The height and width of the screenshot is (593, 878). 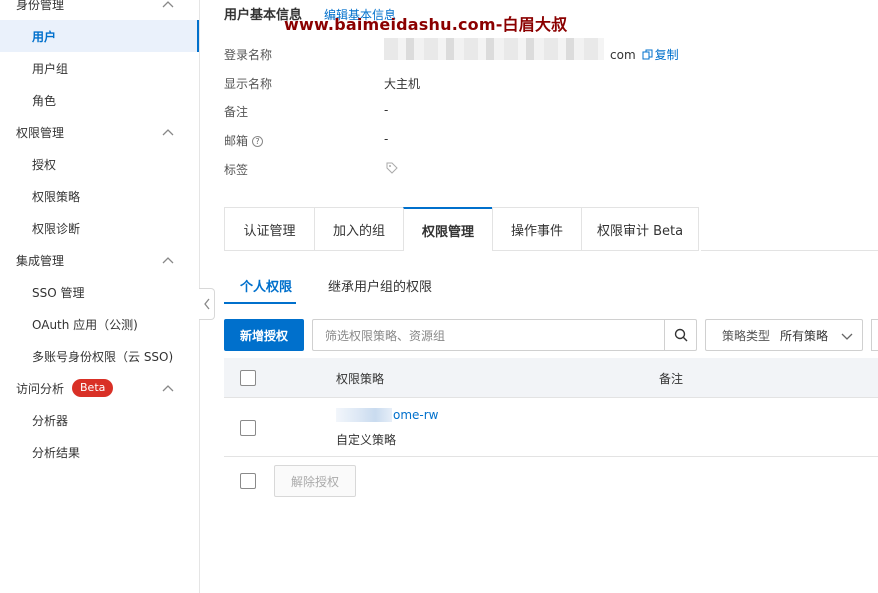 I want to click on chevron-down-icon, so click(x=847, y=336).